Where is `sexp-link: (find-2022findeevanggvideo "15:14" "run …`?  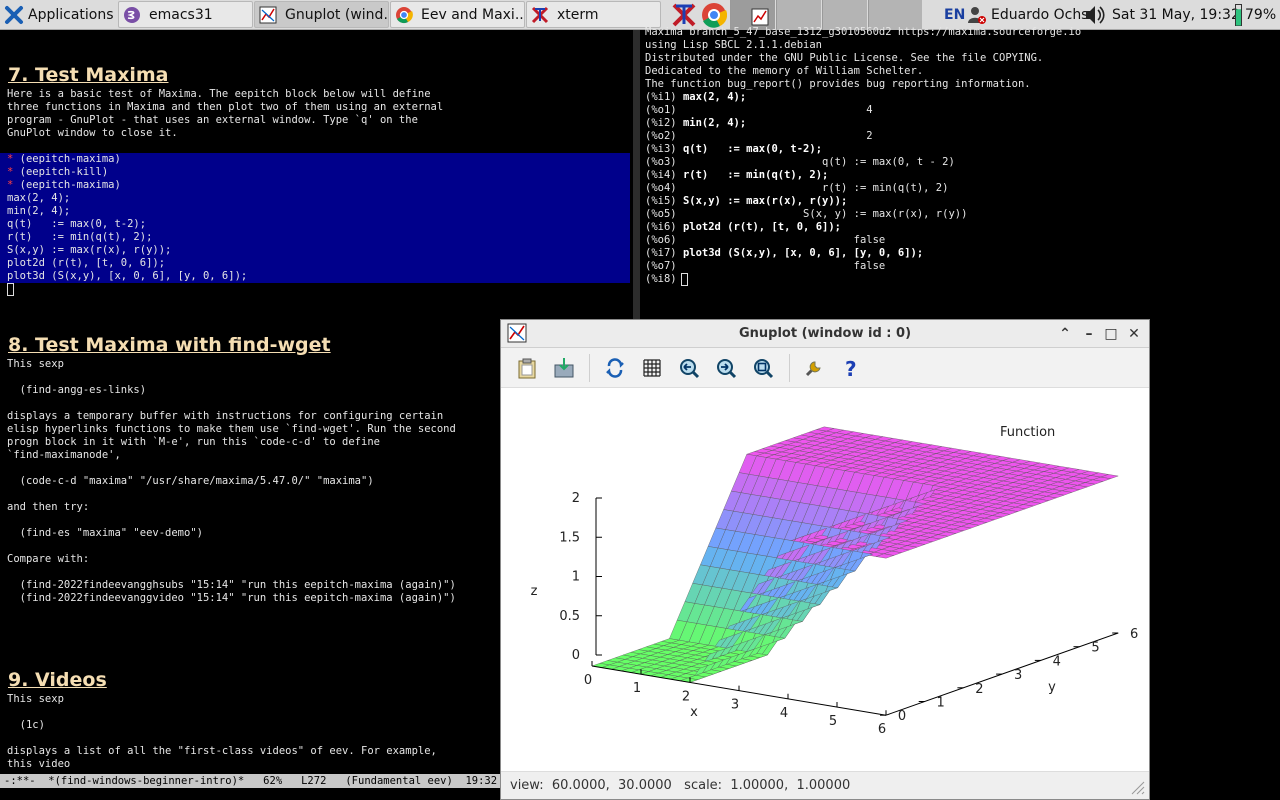
sexp-link: (find-2022findeevanggvideo "15:14" "run … is located at coordinates (231, 598).